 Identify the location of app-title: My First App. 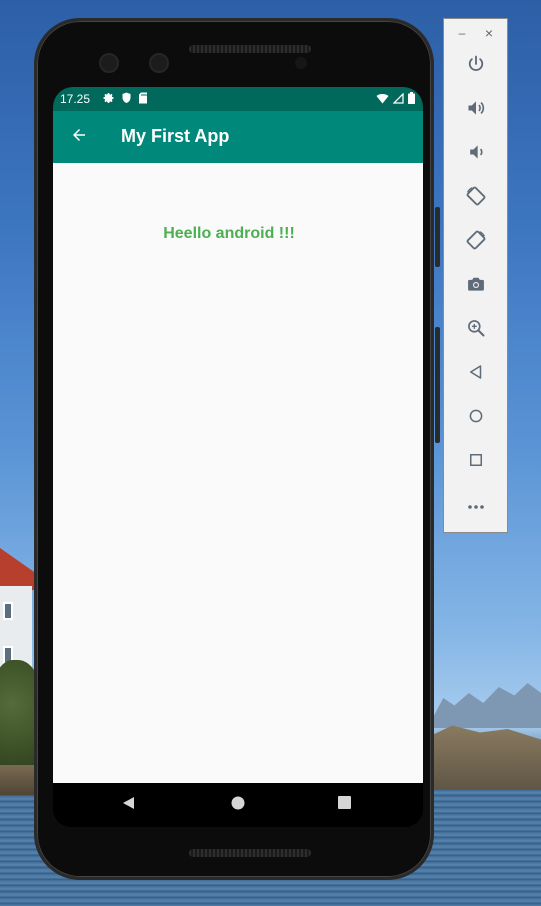
(175, 136).